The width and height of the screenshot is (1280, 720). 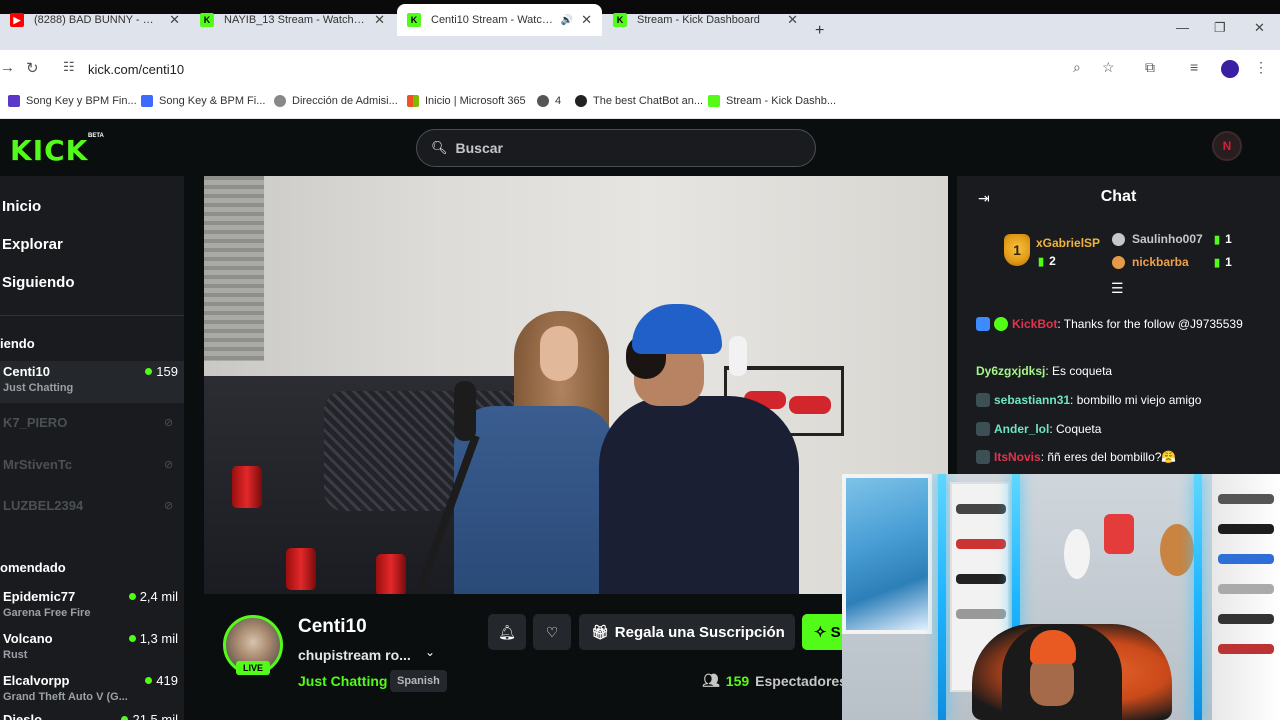 I want to click on browser-tab-nayib: K NAYIB_13 Stream - Watch Live o ✕, so click(x=292, y=20).